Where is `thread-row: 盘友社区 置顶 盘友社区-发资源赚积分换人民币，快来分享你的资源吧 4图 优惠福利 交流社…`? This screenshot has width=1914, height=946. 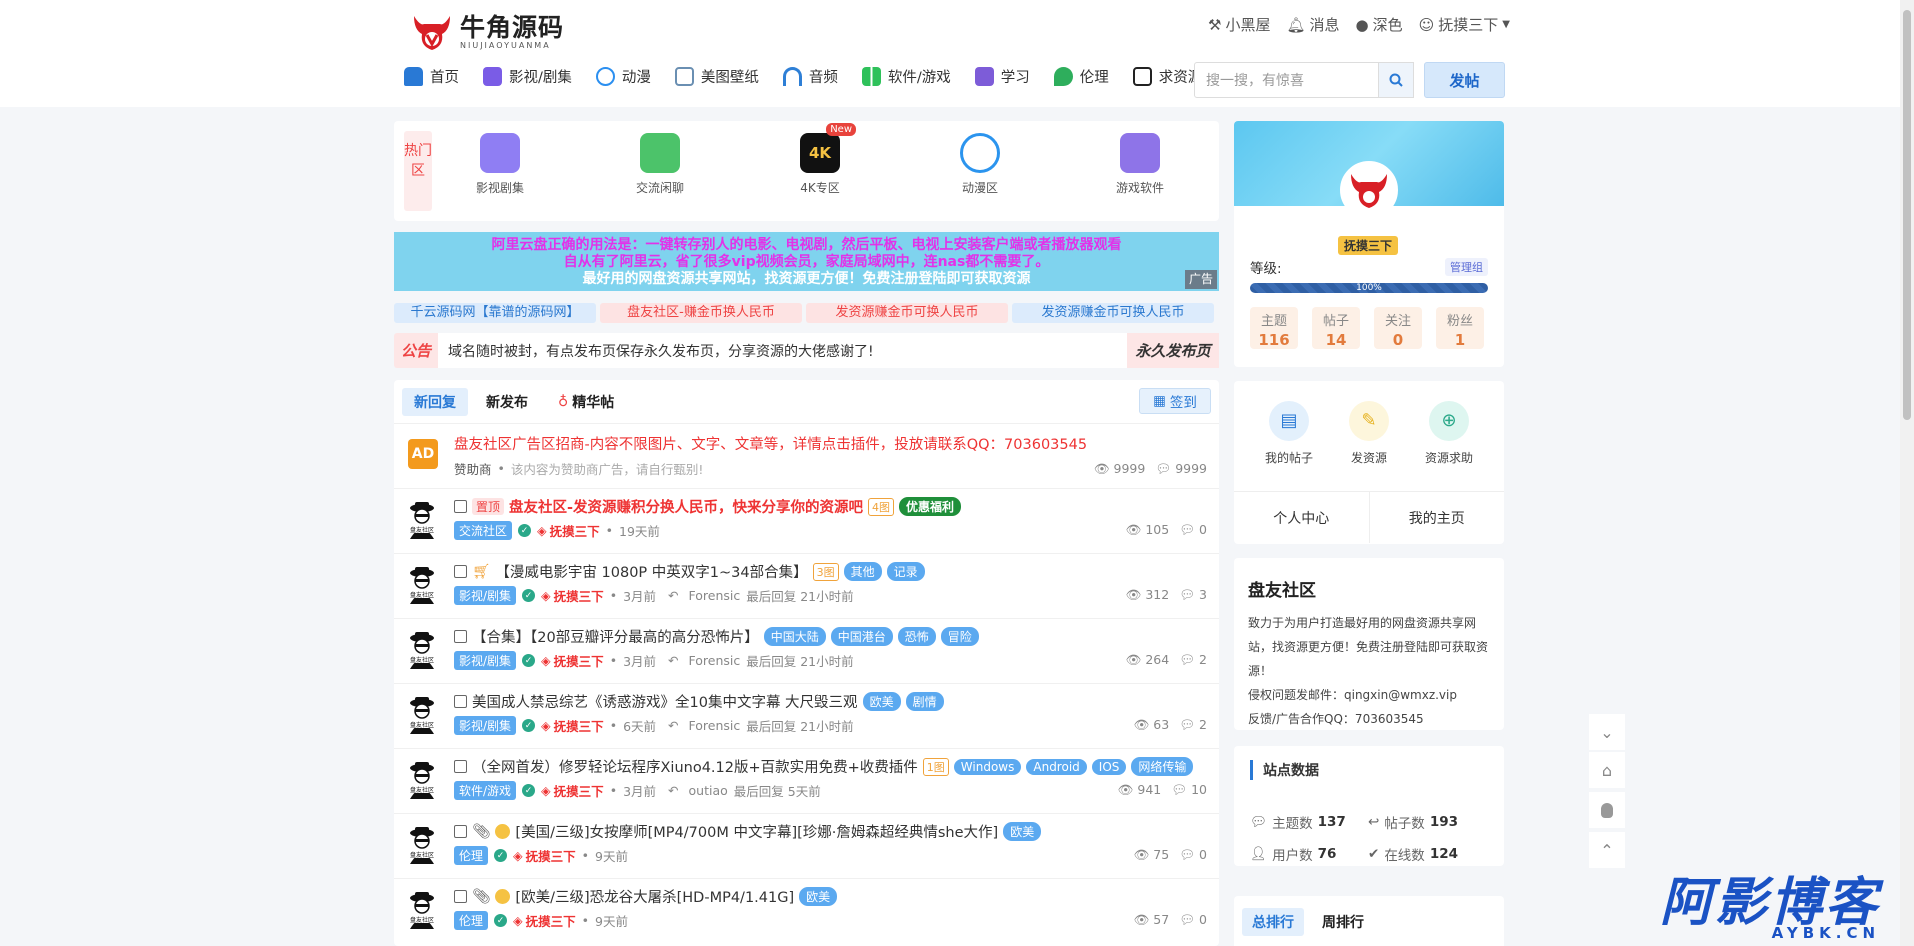 thread-row: 盘友社区 置顶 盘友社区-发资源赚积分换人民币，快来分享你的资源吧 4图 优惠福利 交流社… is located at coordinates (806, 520).